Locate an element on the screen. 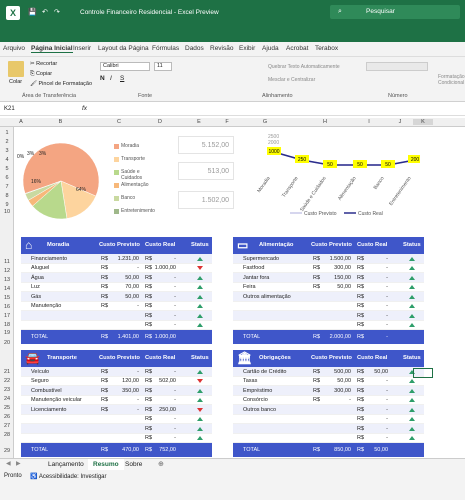 The image size is (465, 500). table-row: Taxas R$ 50,00 R$ - is located at coordinates (328, 381).